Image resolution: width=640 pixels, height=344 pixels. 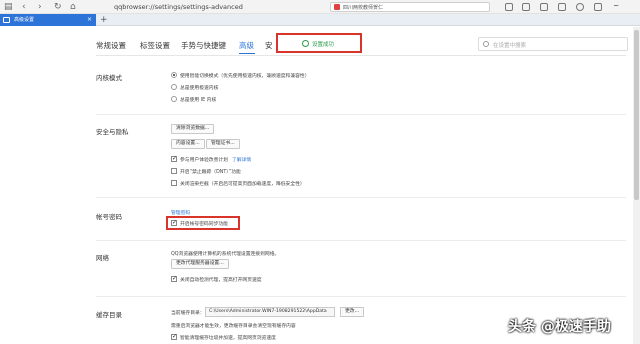 I want to click on settings-search-input: 在设置中搜索, so click(x=553, y=44).